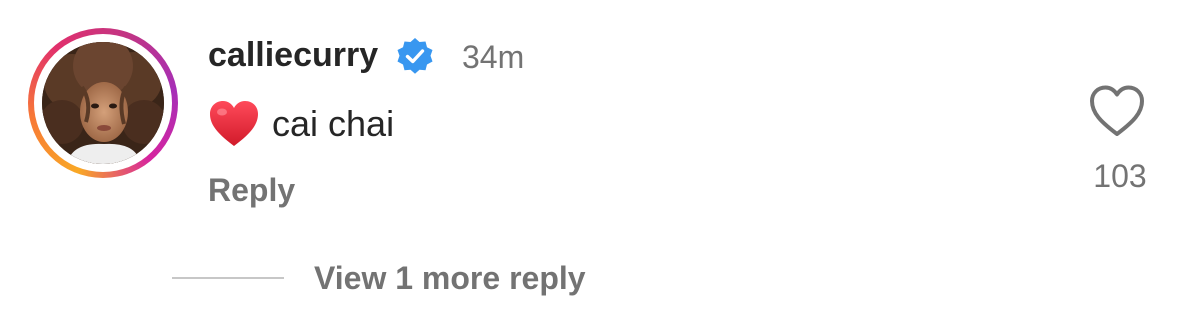 This screenshot has height=320, width=1200. I want to click on reply-button: Reply, so click(251, 190).